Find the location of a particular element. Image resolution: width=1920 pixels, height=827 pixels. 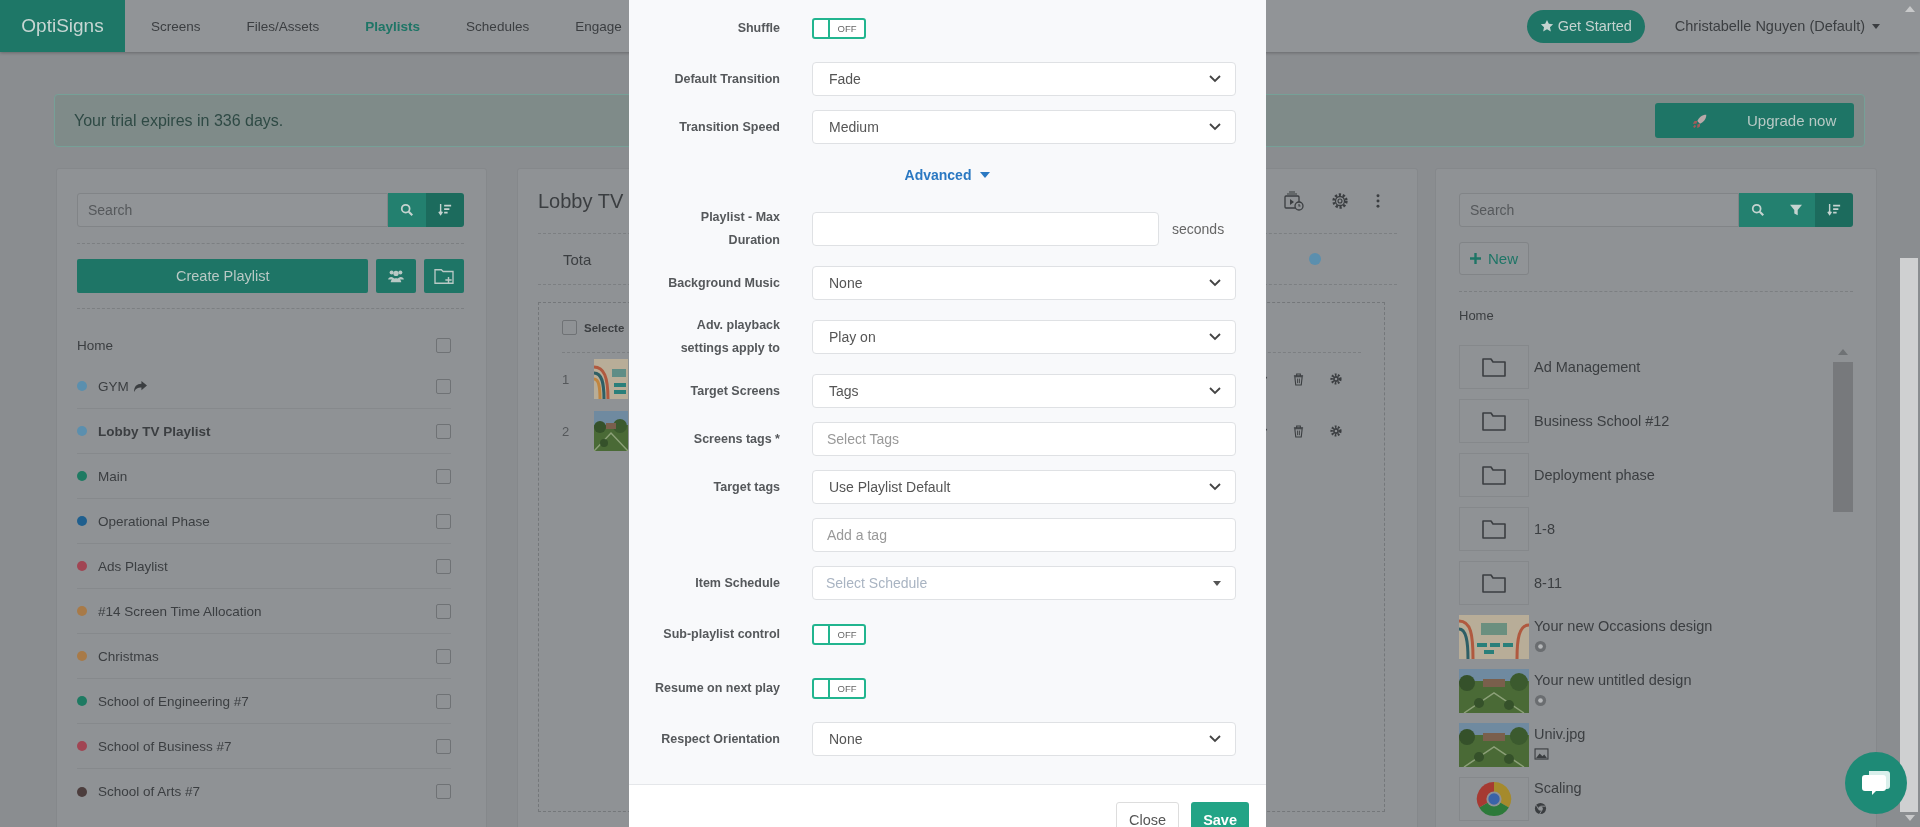

create-playlist-button: Create Playlist is located at coordinates (223, 276).